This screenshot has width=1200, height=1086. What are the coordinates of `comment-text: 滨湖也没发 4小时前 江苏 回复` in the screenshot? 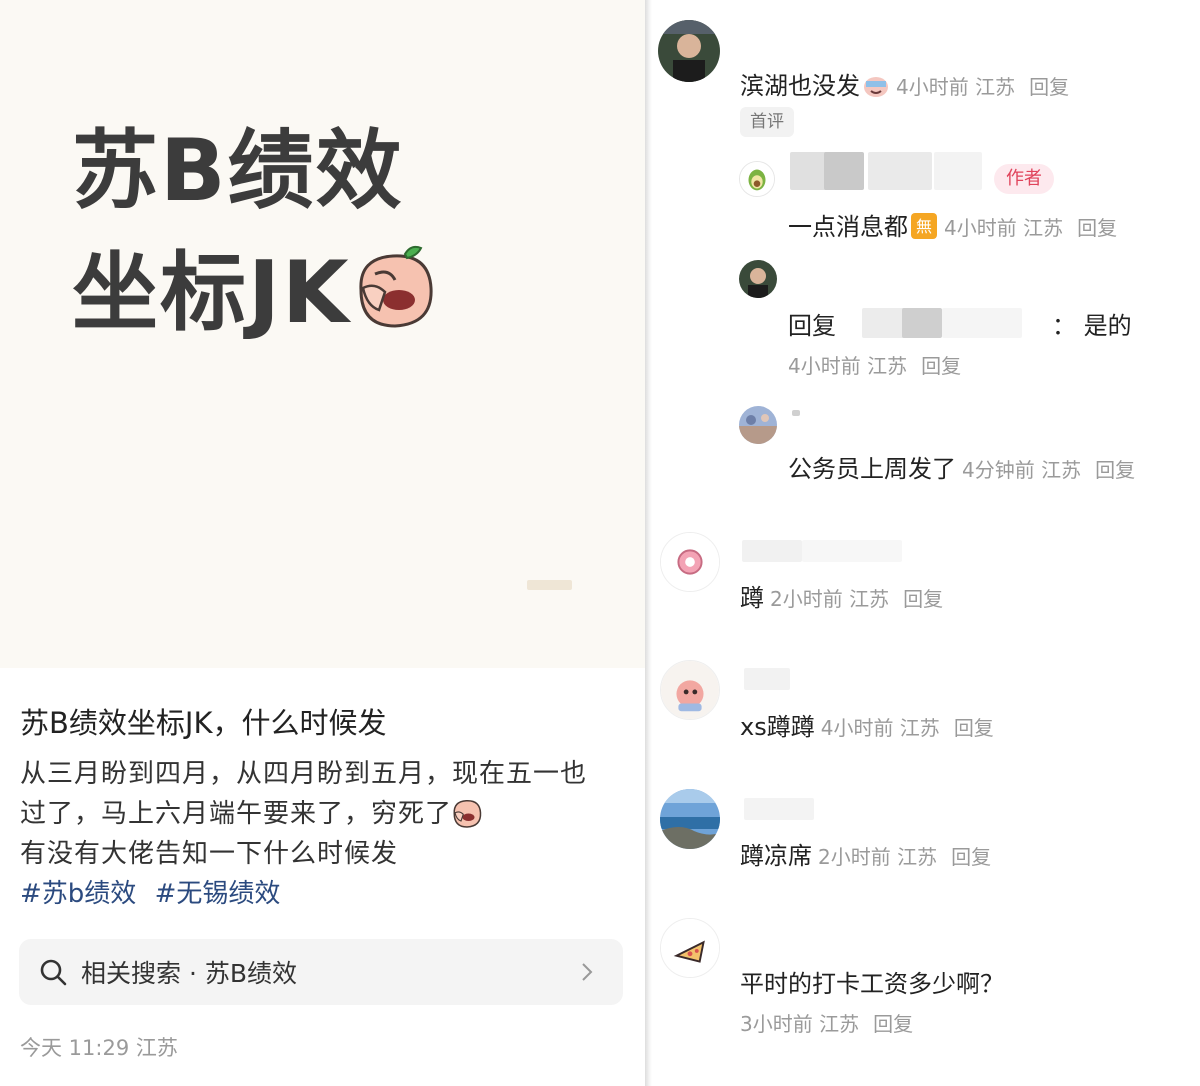 It's located at (905, 86).